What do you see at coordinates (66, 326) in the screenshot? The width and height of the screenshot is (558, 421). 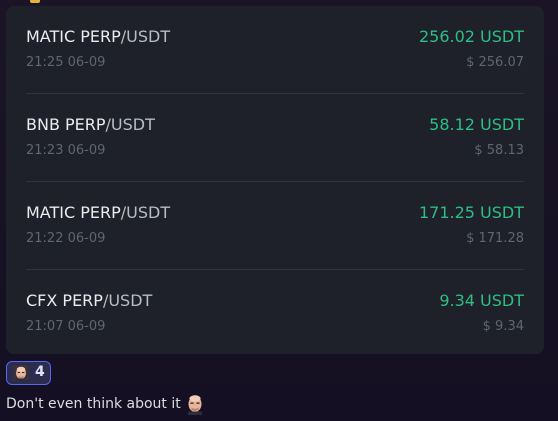 I see `trade-time: 21:07 06-09` at bounding box center [66, 326].